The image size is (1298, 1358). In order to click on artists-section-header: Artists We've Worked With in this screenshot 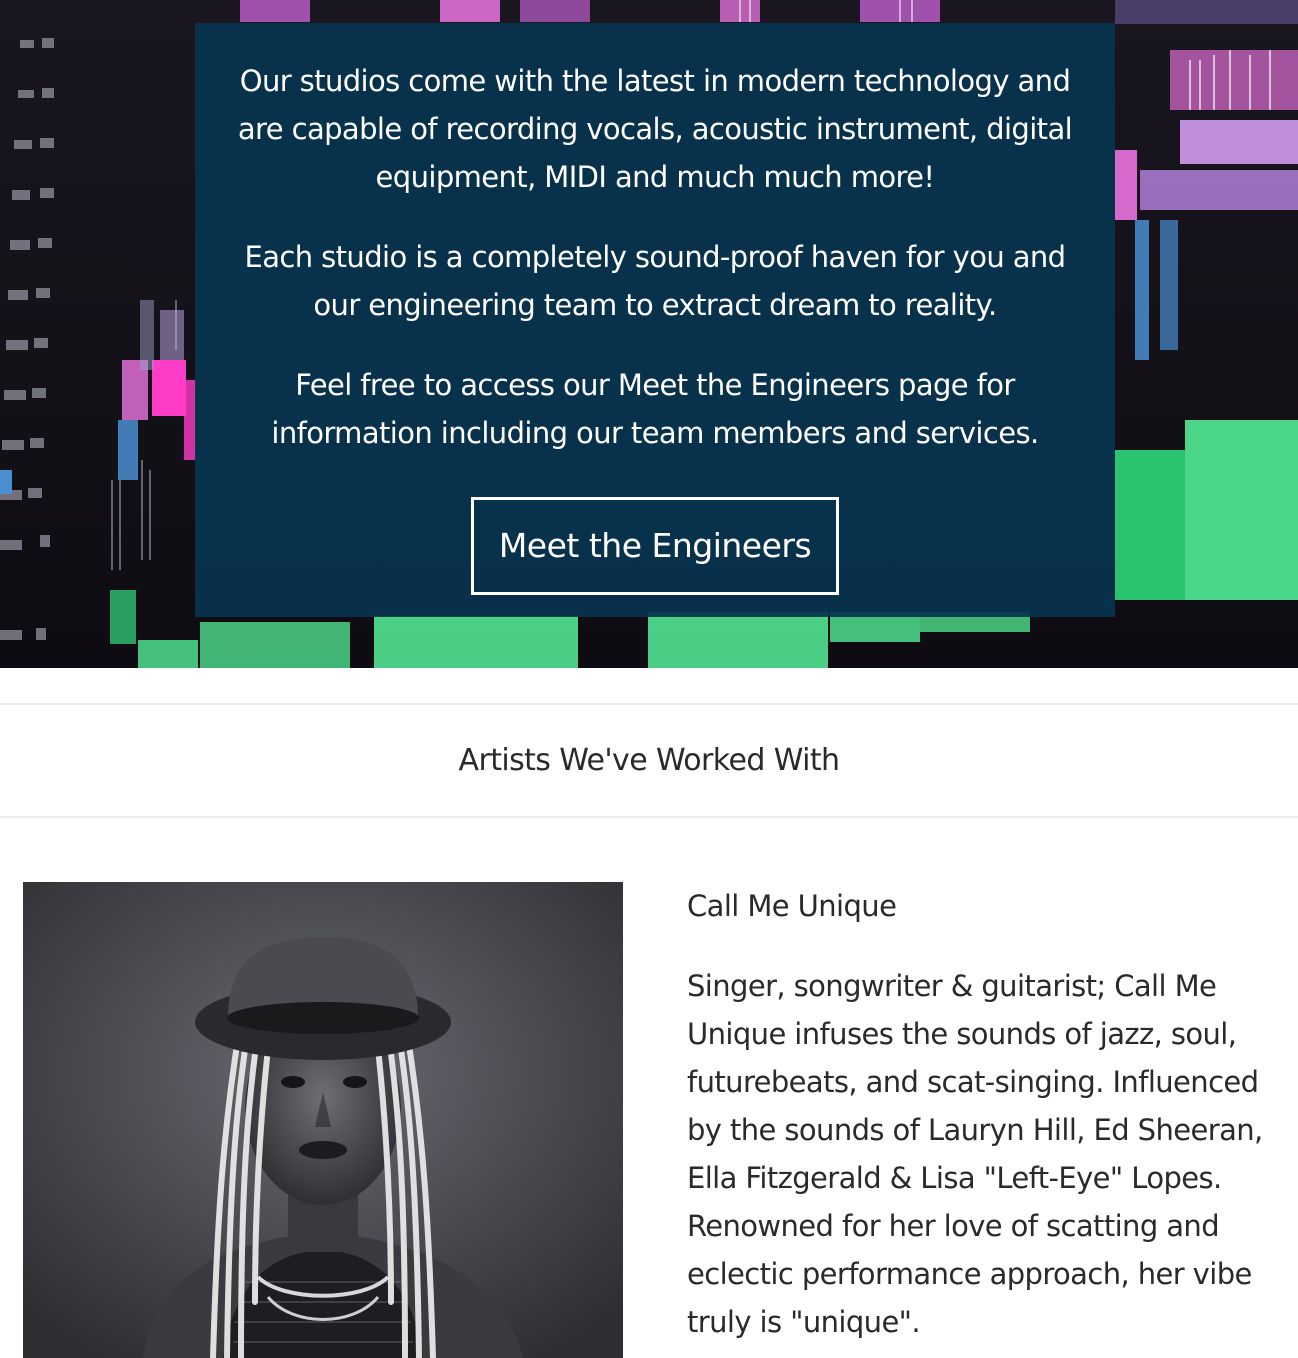, I will do `click(649, 760)`.